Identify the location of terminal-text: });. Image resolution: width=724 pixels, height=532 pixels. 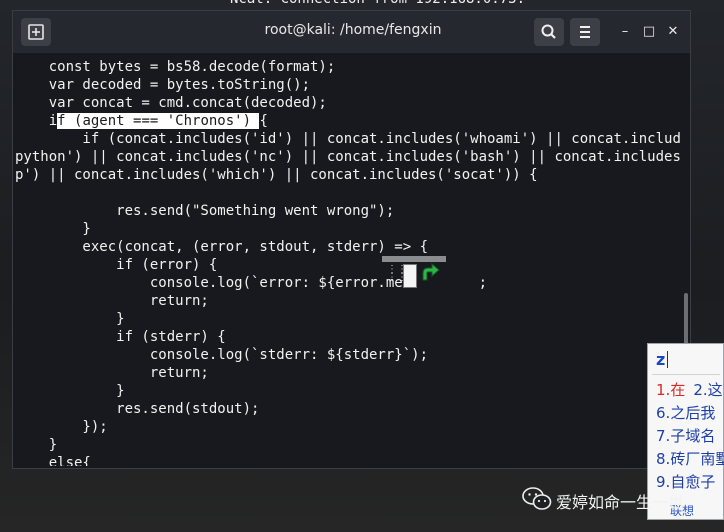
(61, 427).